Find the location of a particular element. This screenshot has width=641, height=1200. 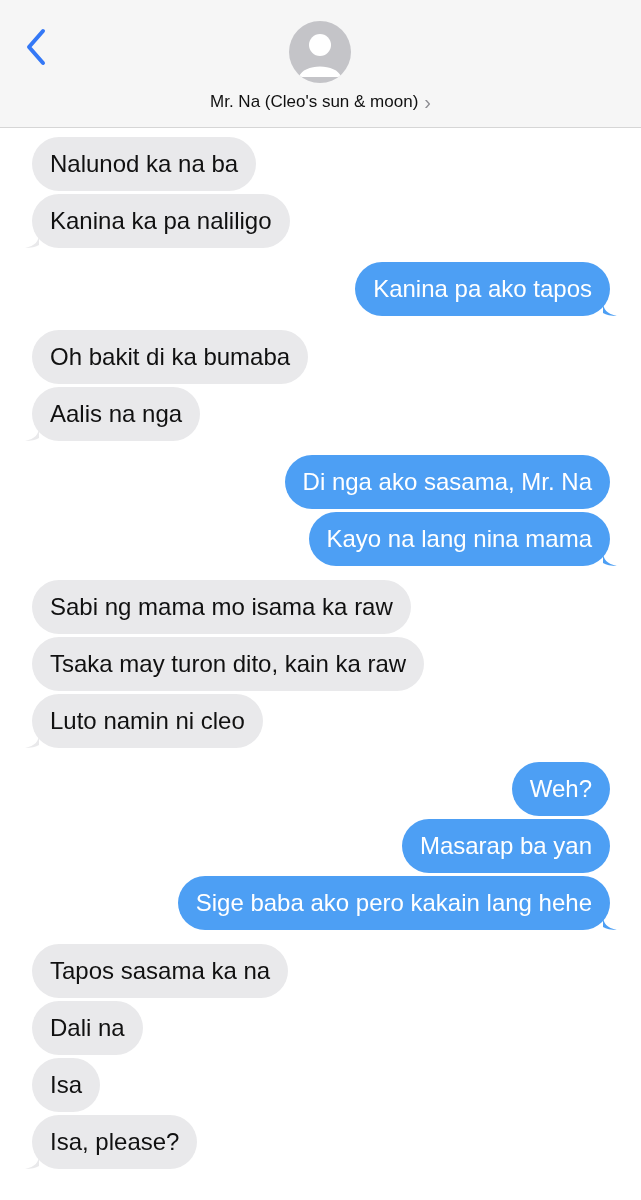

message-bubble: Oh bakit di ka bumaba is located at coordinates (170, 357).